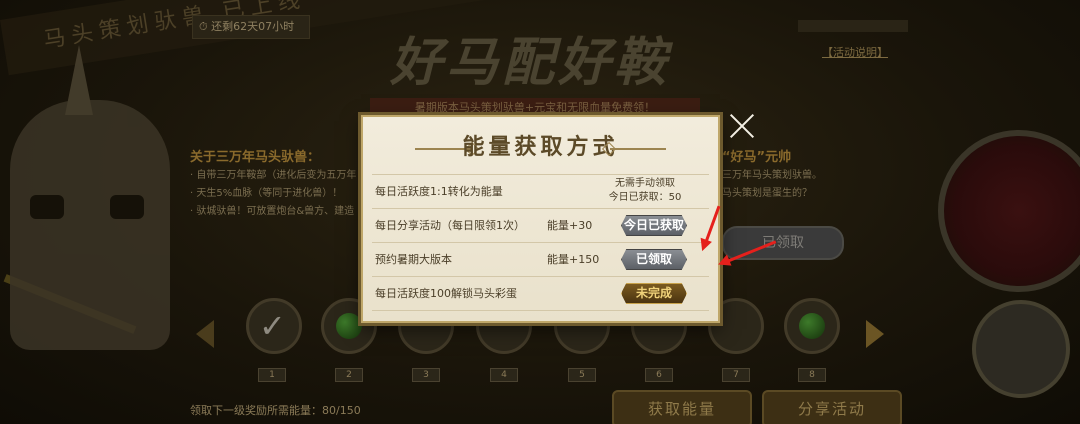 This screenshot has height=424, width=1080. I want to click on left-panel-line: · 天生5%血脉（等同于进化兽）！, so click(266, 193).